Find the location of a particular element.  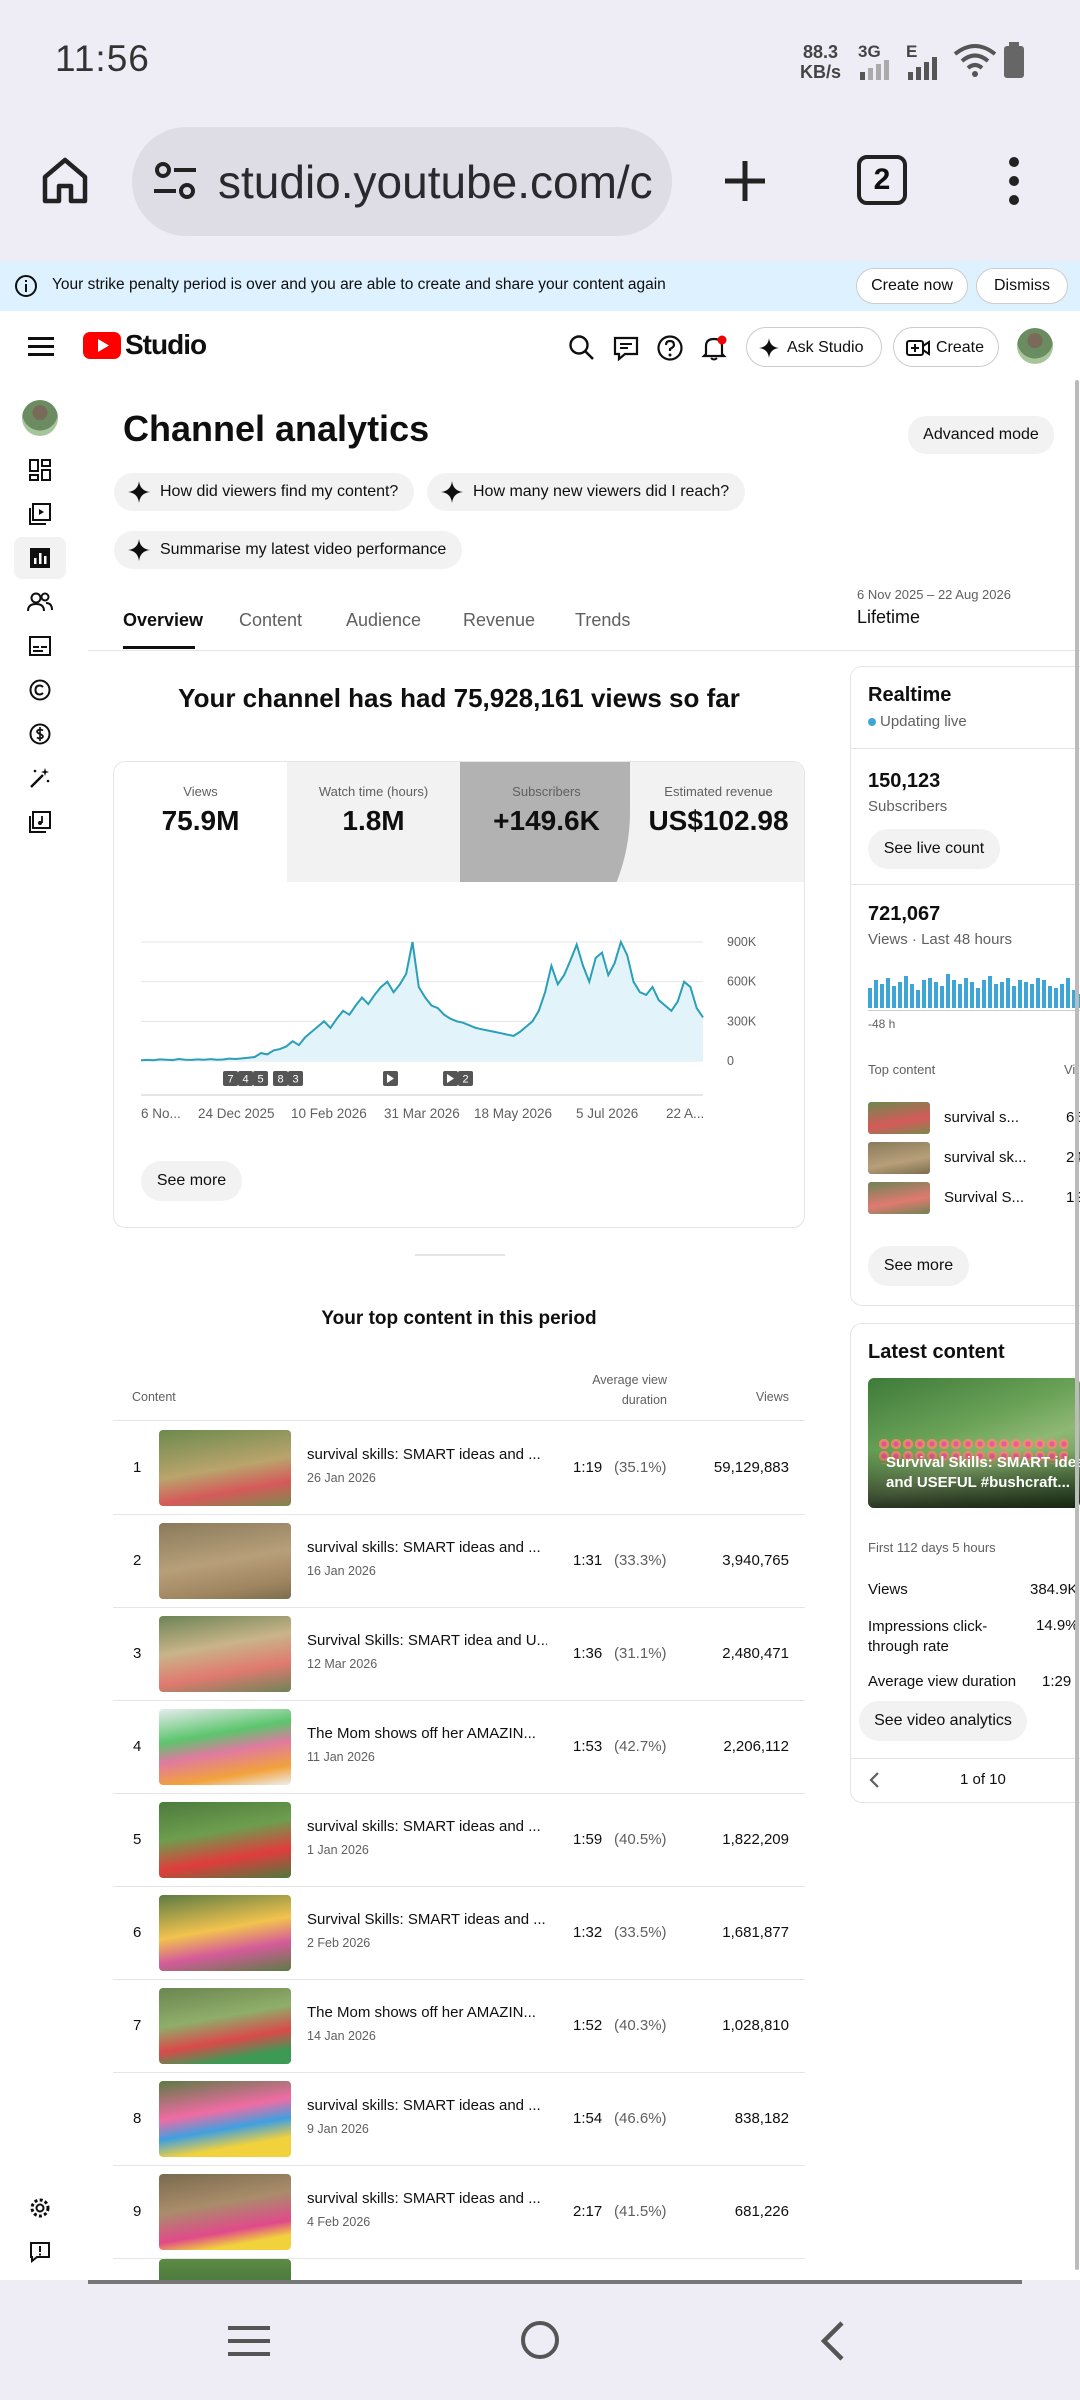

realtime-subscribers-value: 150,123 is located at coordinates (904, 781).